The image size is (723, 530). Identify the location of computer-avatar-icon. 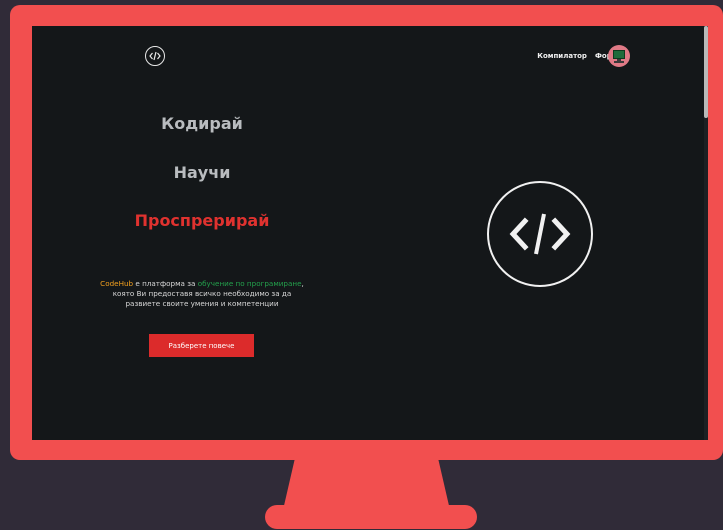
(619, 56).